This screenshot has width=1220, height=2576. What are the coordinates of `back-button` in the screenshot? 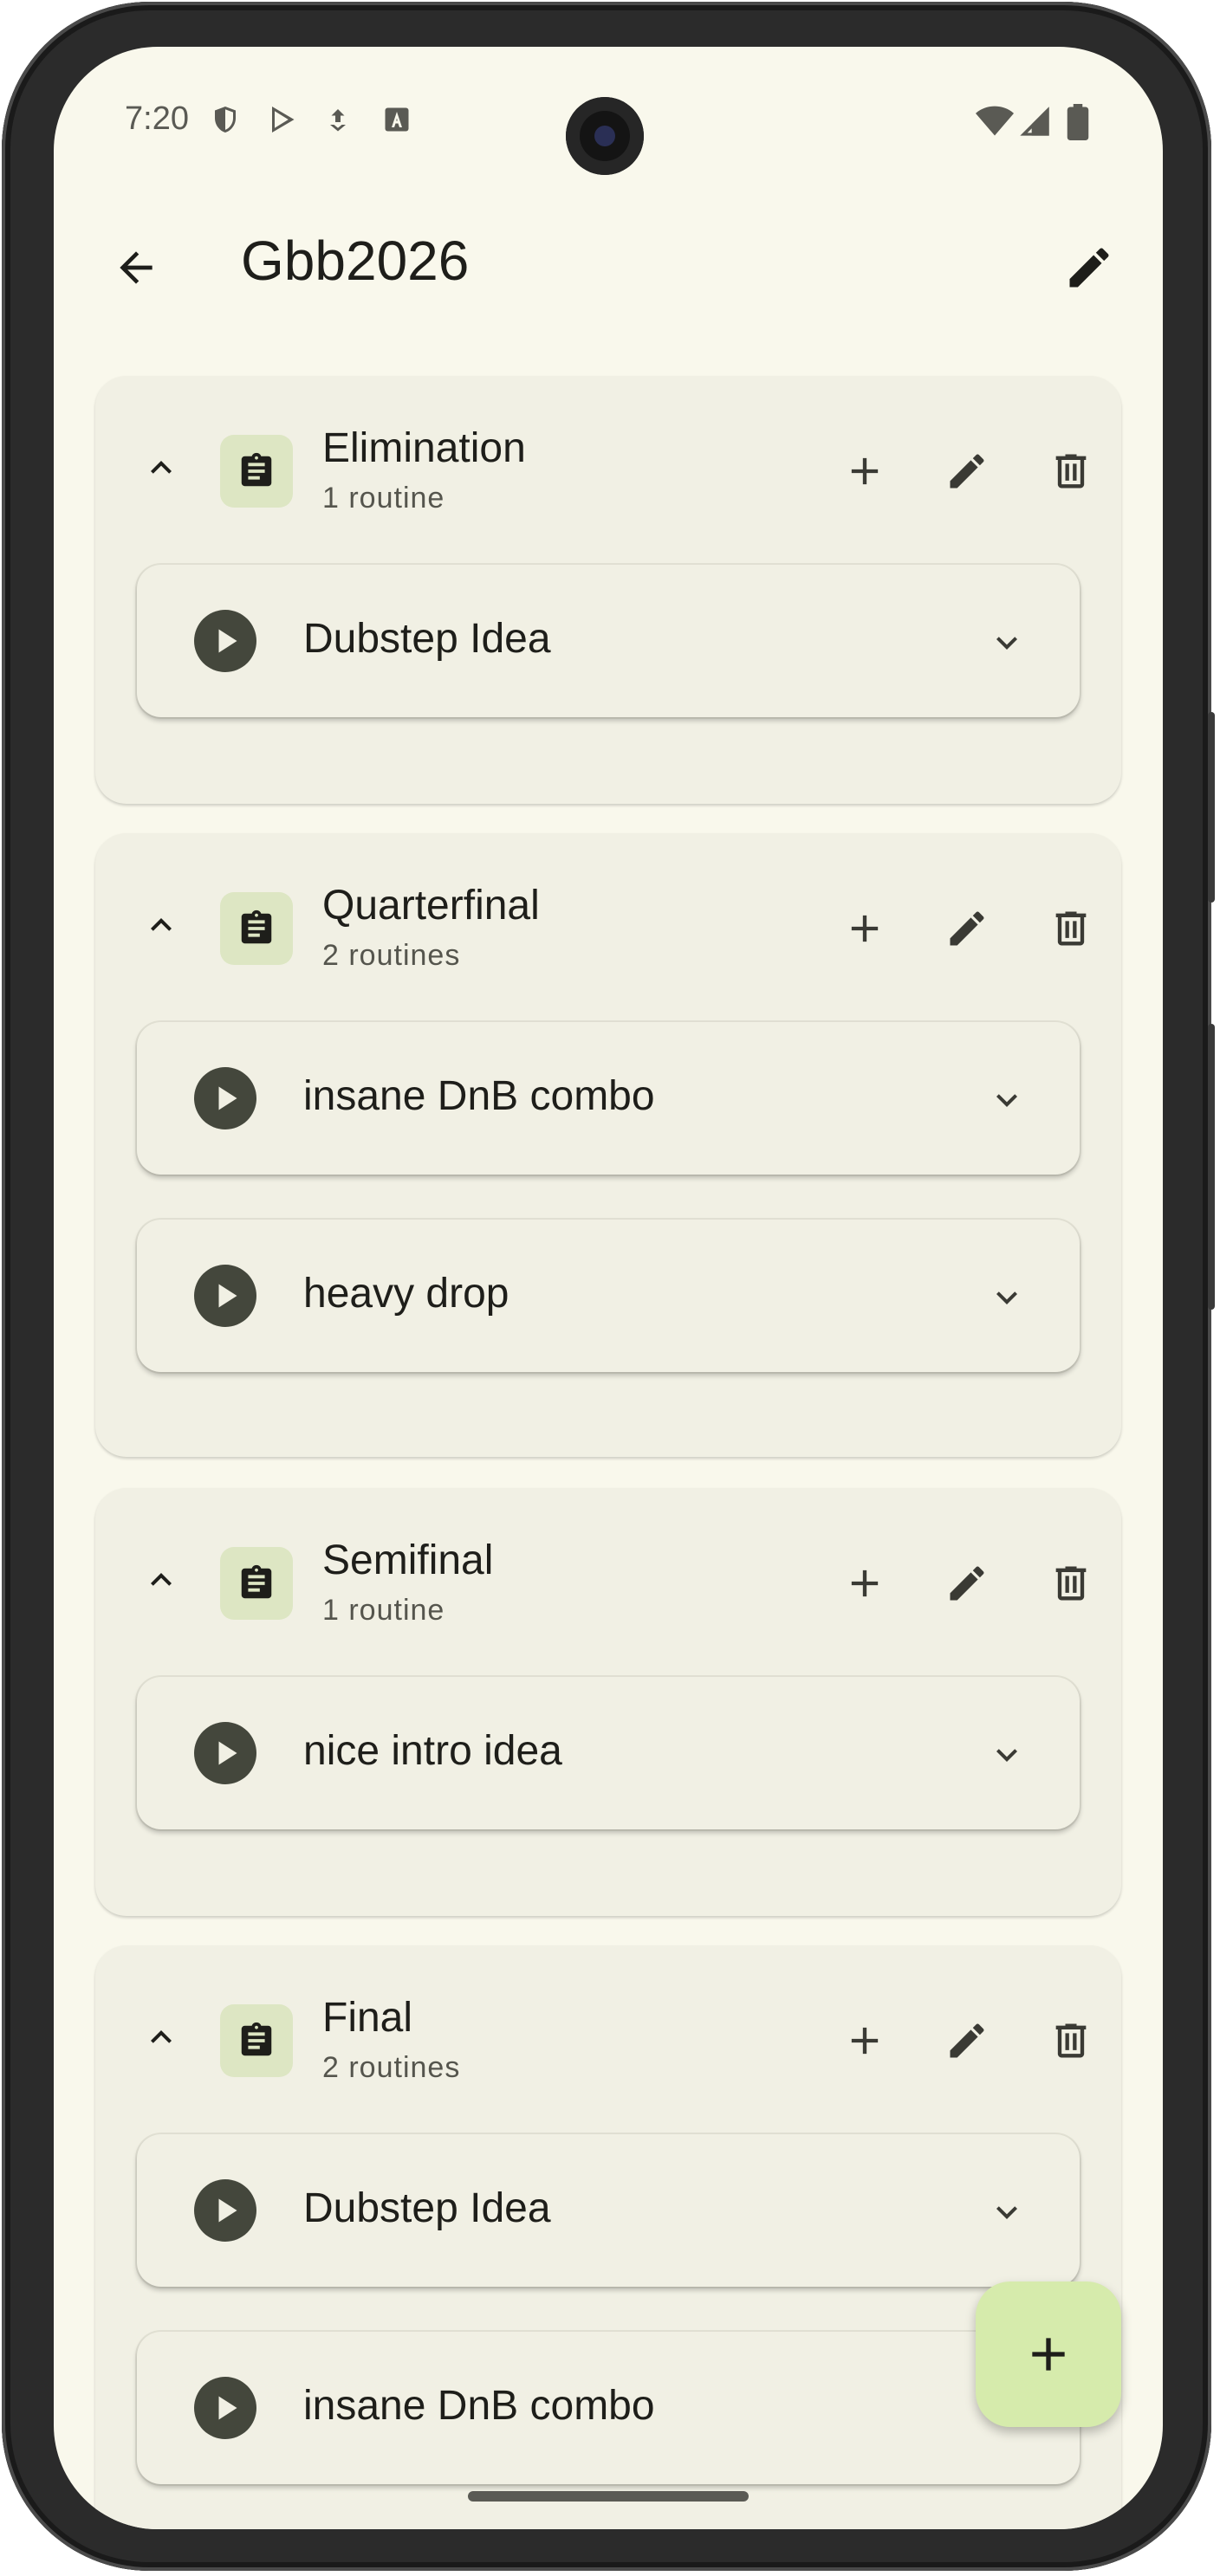 It's located at (136, 268).